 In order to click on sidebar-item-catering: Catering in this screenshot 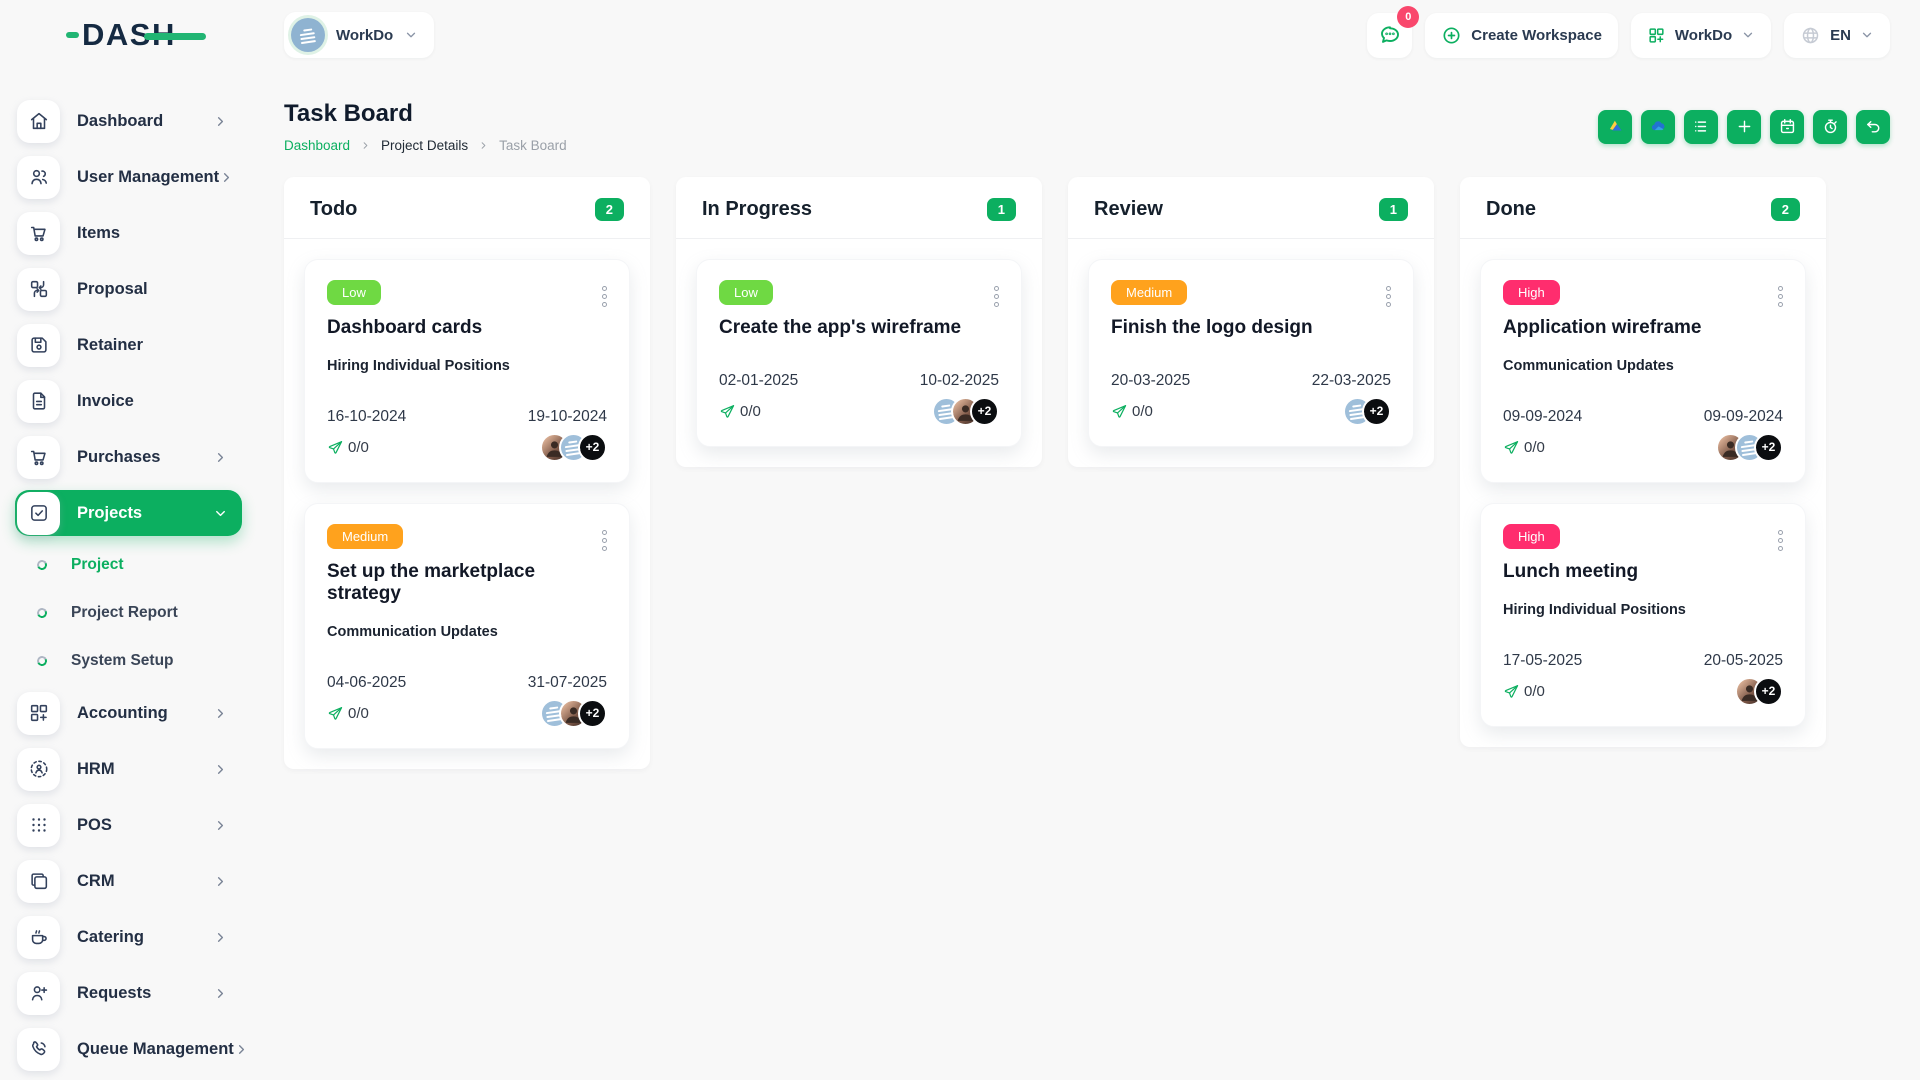, I will do `click(128, 937)`.